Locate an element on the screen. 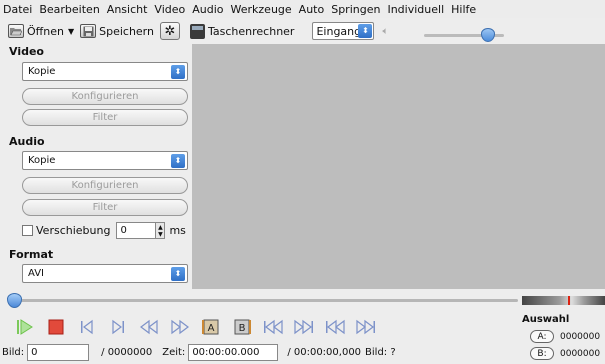 This screenshot has height=364, width=605. svg-text: A is located at coordinates (211, 328).